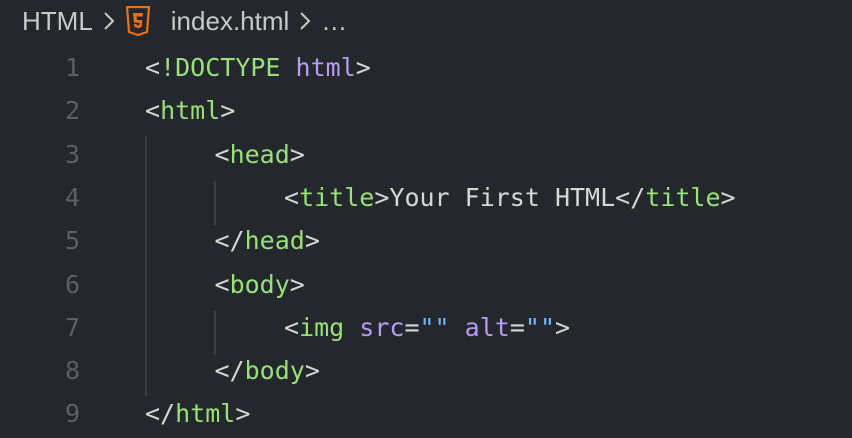 This screenshot has width=852, height=438. I want to click on code-line: 9 </html>, so click(426, 413).